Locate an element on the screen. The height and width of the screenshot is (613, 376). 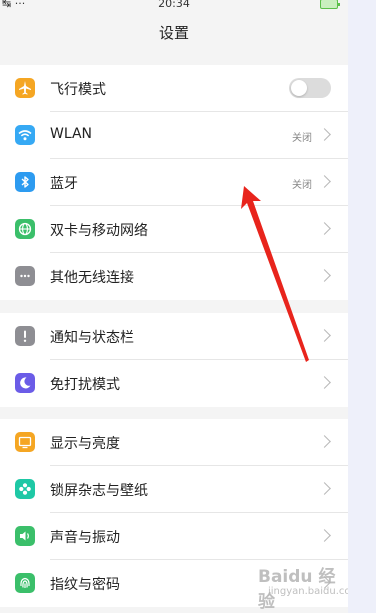
red-arrow-annotation is located at coordinates (275, 274).